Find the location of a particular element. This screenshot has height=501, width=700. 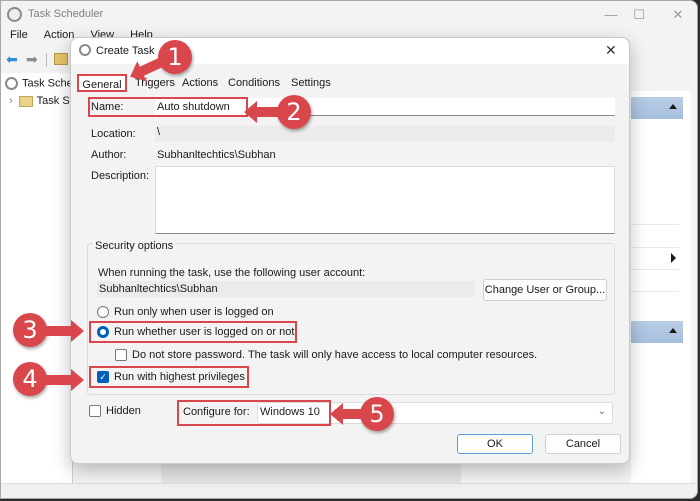

radio-whether-logged-on is located at coordinates (103, 332).